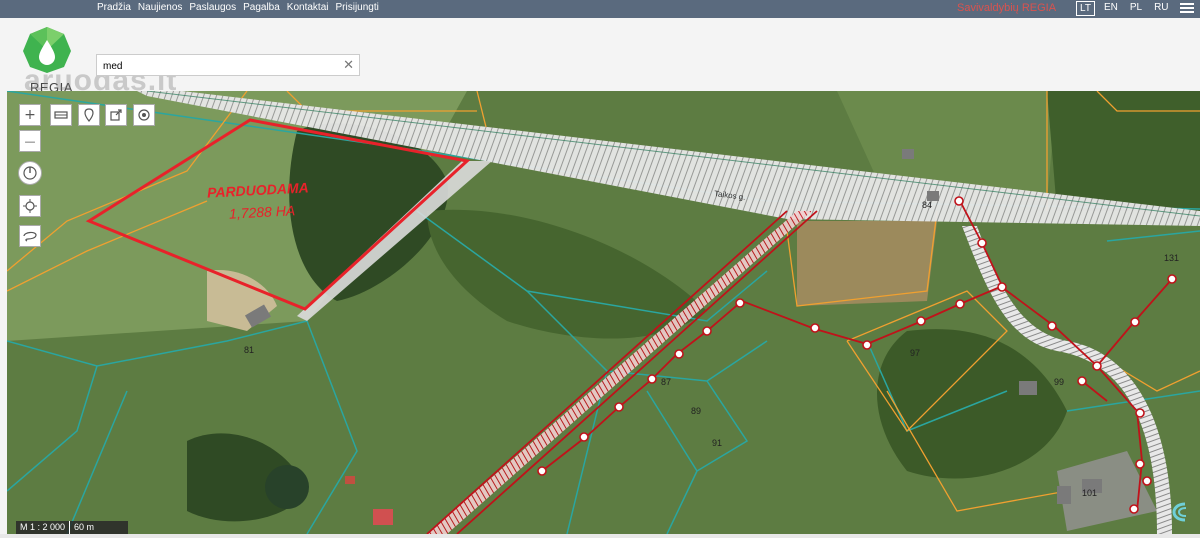 Image resolution: width=1200 pixels, height=538 pixels. Describe the element at coordinates (1090, 493) in the screenshot. I see `parcel-number: 101` at that location.